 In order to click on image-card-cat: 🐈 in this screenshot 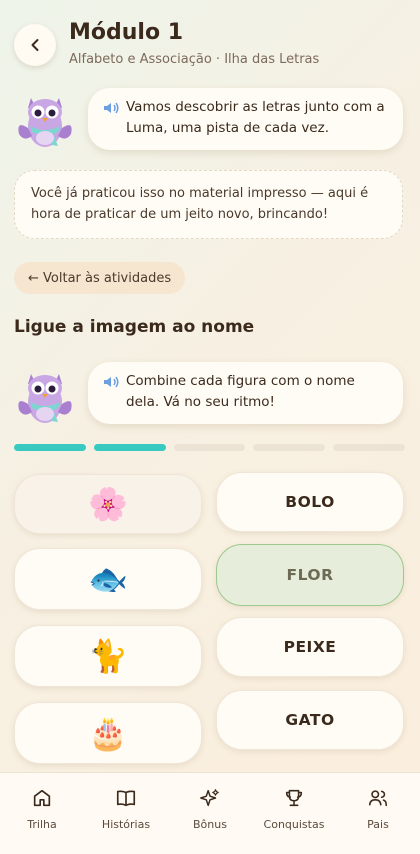, I will do `click(108, 656)`.